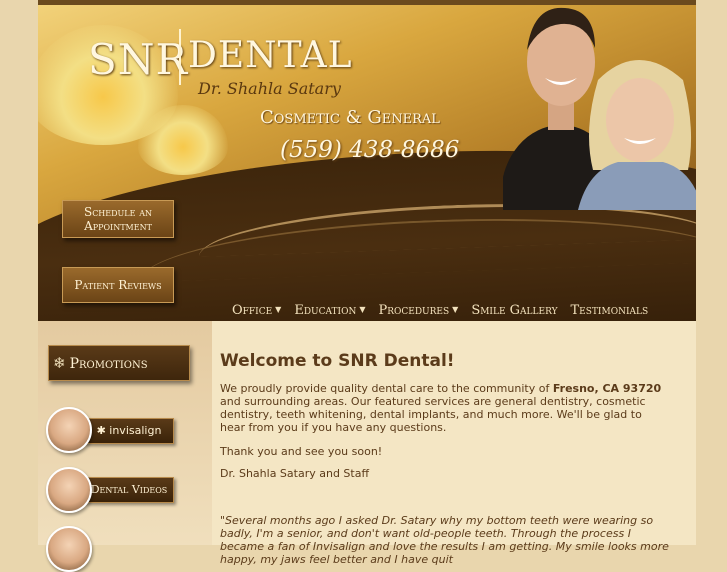 The image size is (727, 572). I want to click on dental-videos-label: Dental Videos, so click(129, 489).